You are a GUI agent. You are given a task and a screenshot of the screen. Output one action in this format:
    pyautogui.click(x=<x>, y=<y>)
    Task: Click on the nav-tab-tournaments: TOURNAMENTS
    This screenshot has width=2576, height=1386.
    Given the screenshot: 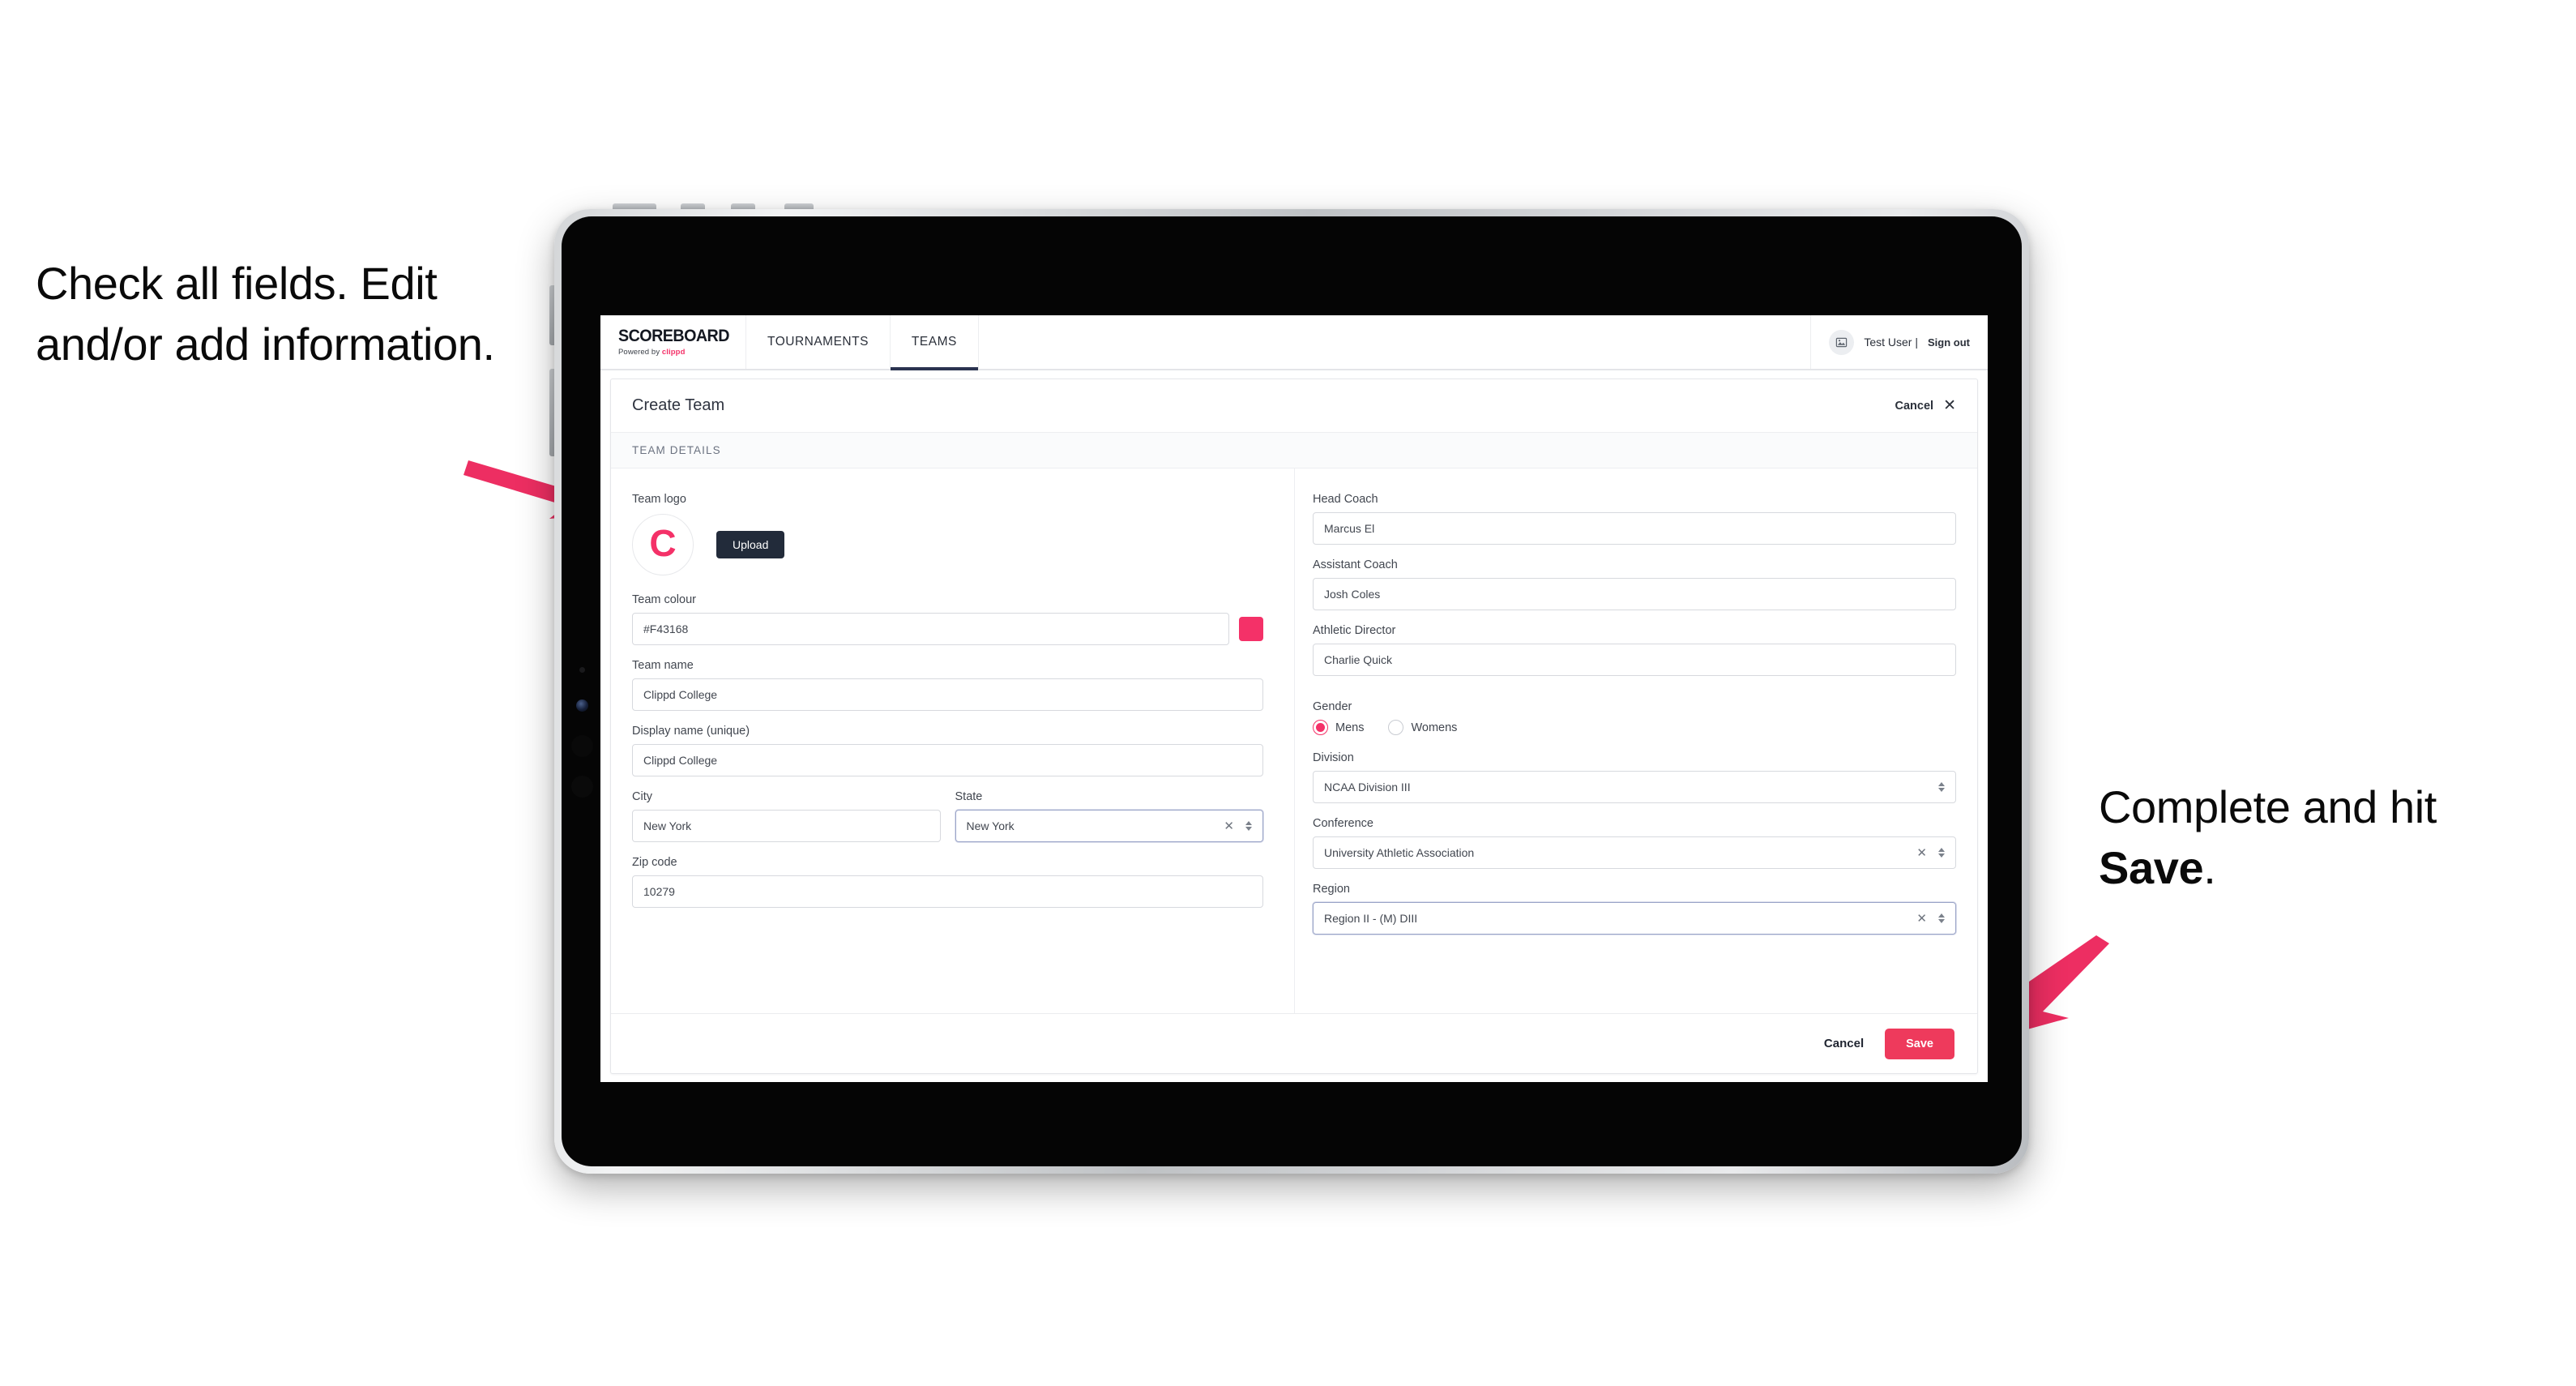 What is the action you would take?
    pyautogui.click(x=818, y=342)
    